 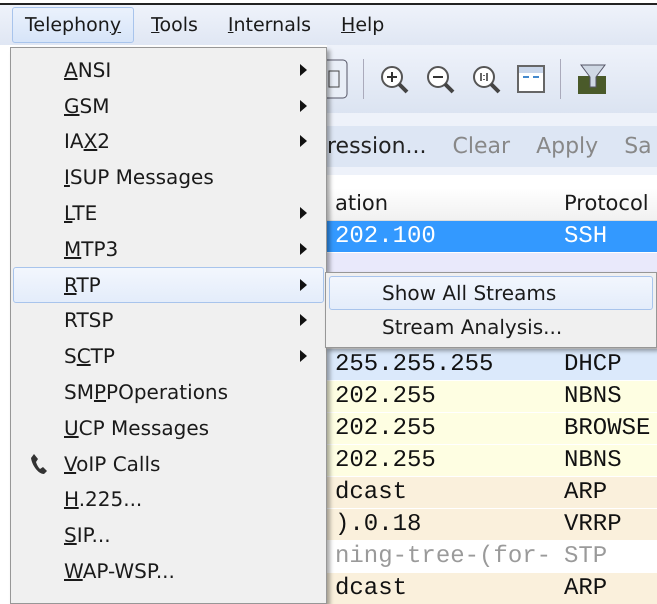 What do you see at coordinates (443, 204) in the screenshot?
I see `column-header: ation` at bounding box center [443, 204].